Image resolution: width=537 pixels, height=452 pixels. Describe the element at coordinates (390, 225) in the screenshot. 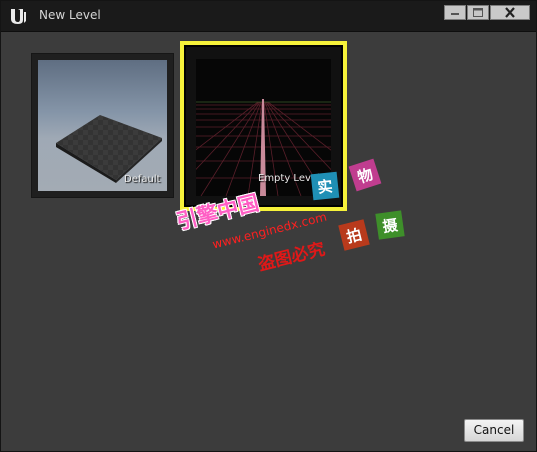

I see `watermark-stamp-4: 摄` at that location.